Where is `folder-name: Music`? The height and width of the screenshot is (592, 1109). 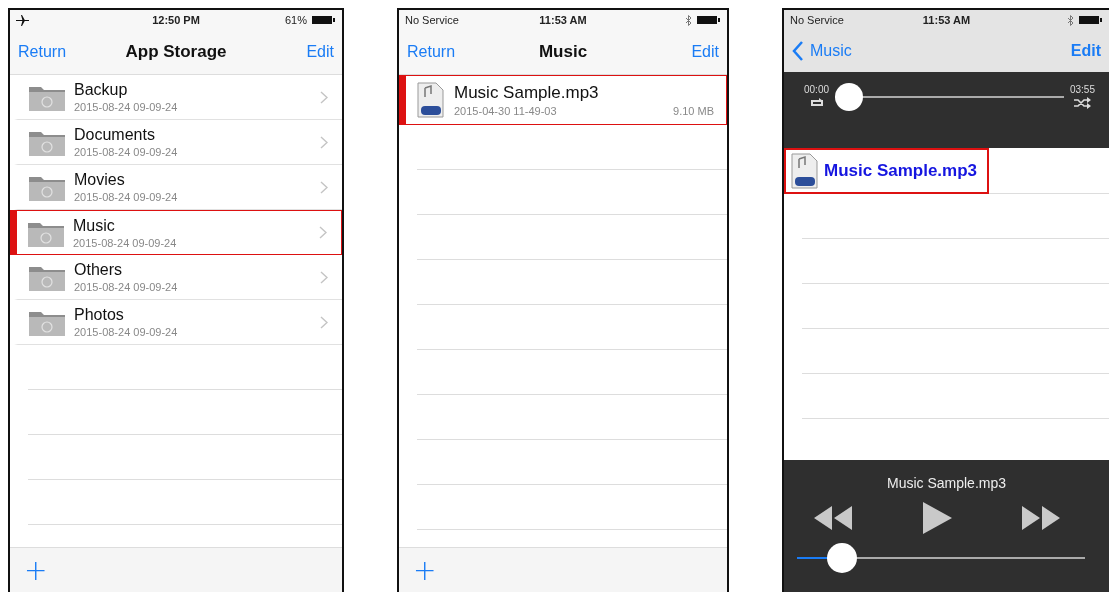
folder-name: Music is located at coordinates (94, 225).